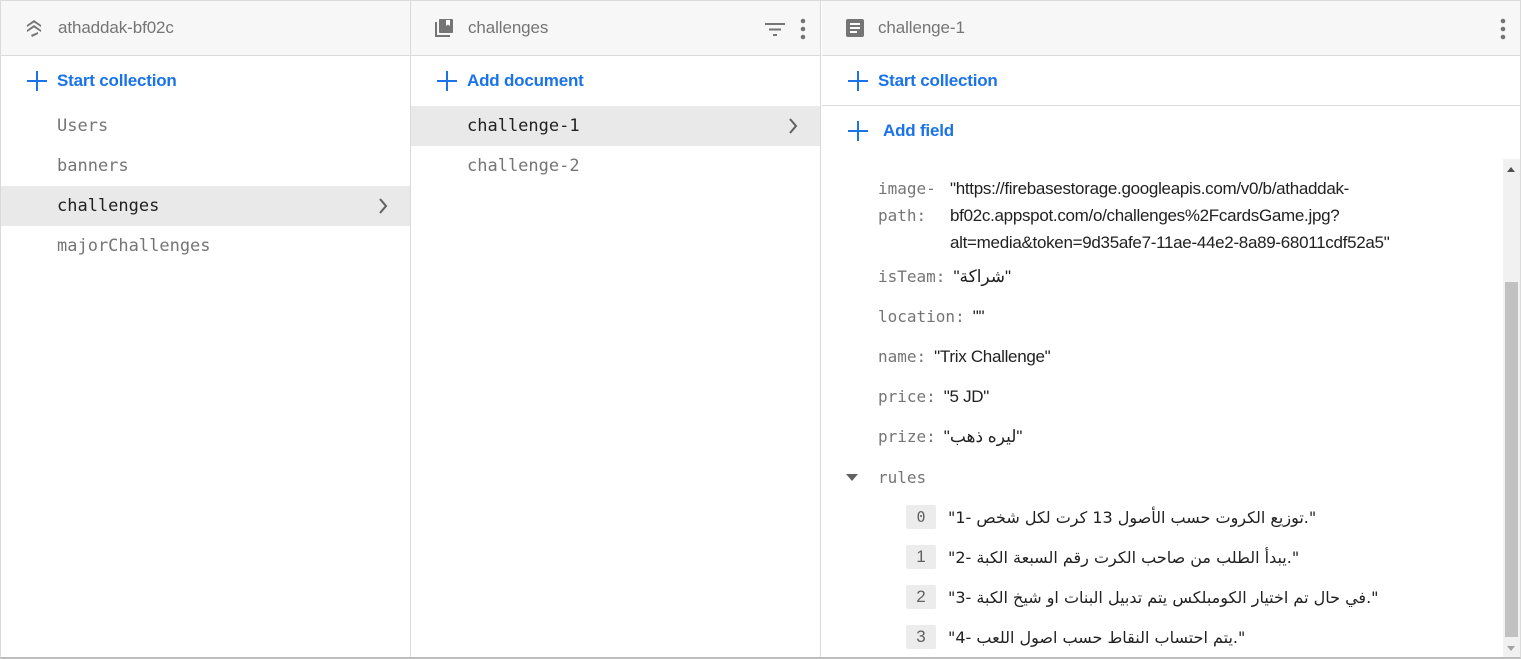  Describe the element at coordinates (83, 126) in the screenshot. I see `collection-label: Users` at that location.